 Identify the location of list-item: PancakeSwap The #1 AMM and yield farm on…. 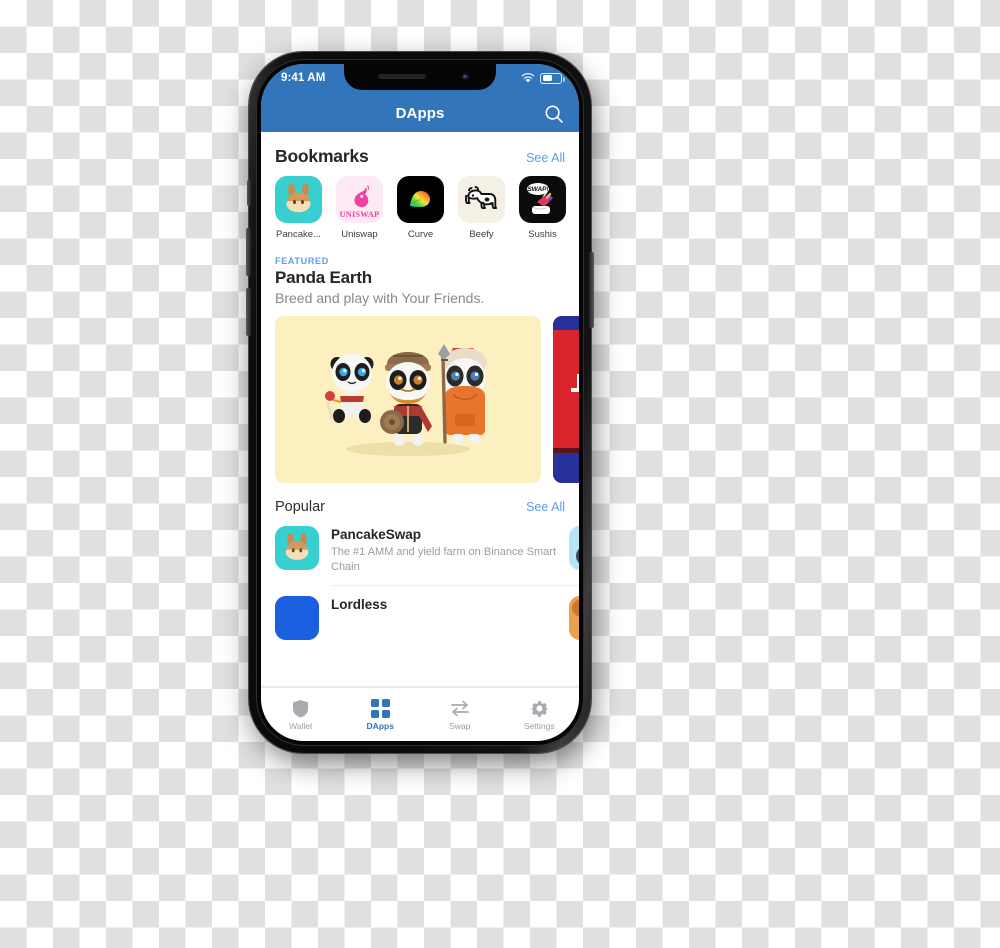
(427, 550).